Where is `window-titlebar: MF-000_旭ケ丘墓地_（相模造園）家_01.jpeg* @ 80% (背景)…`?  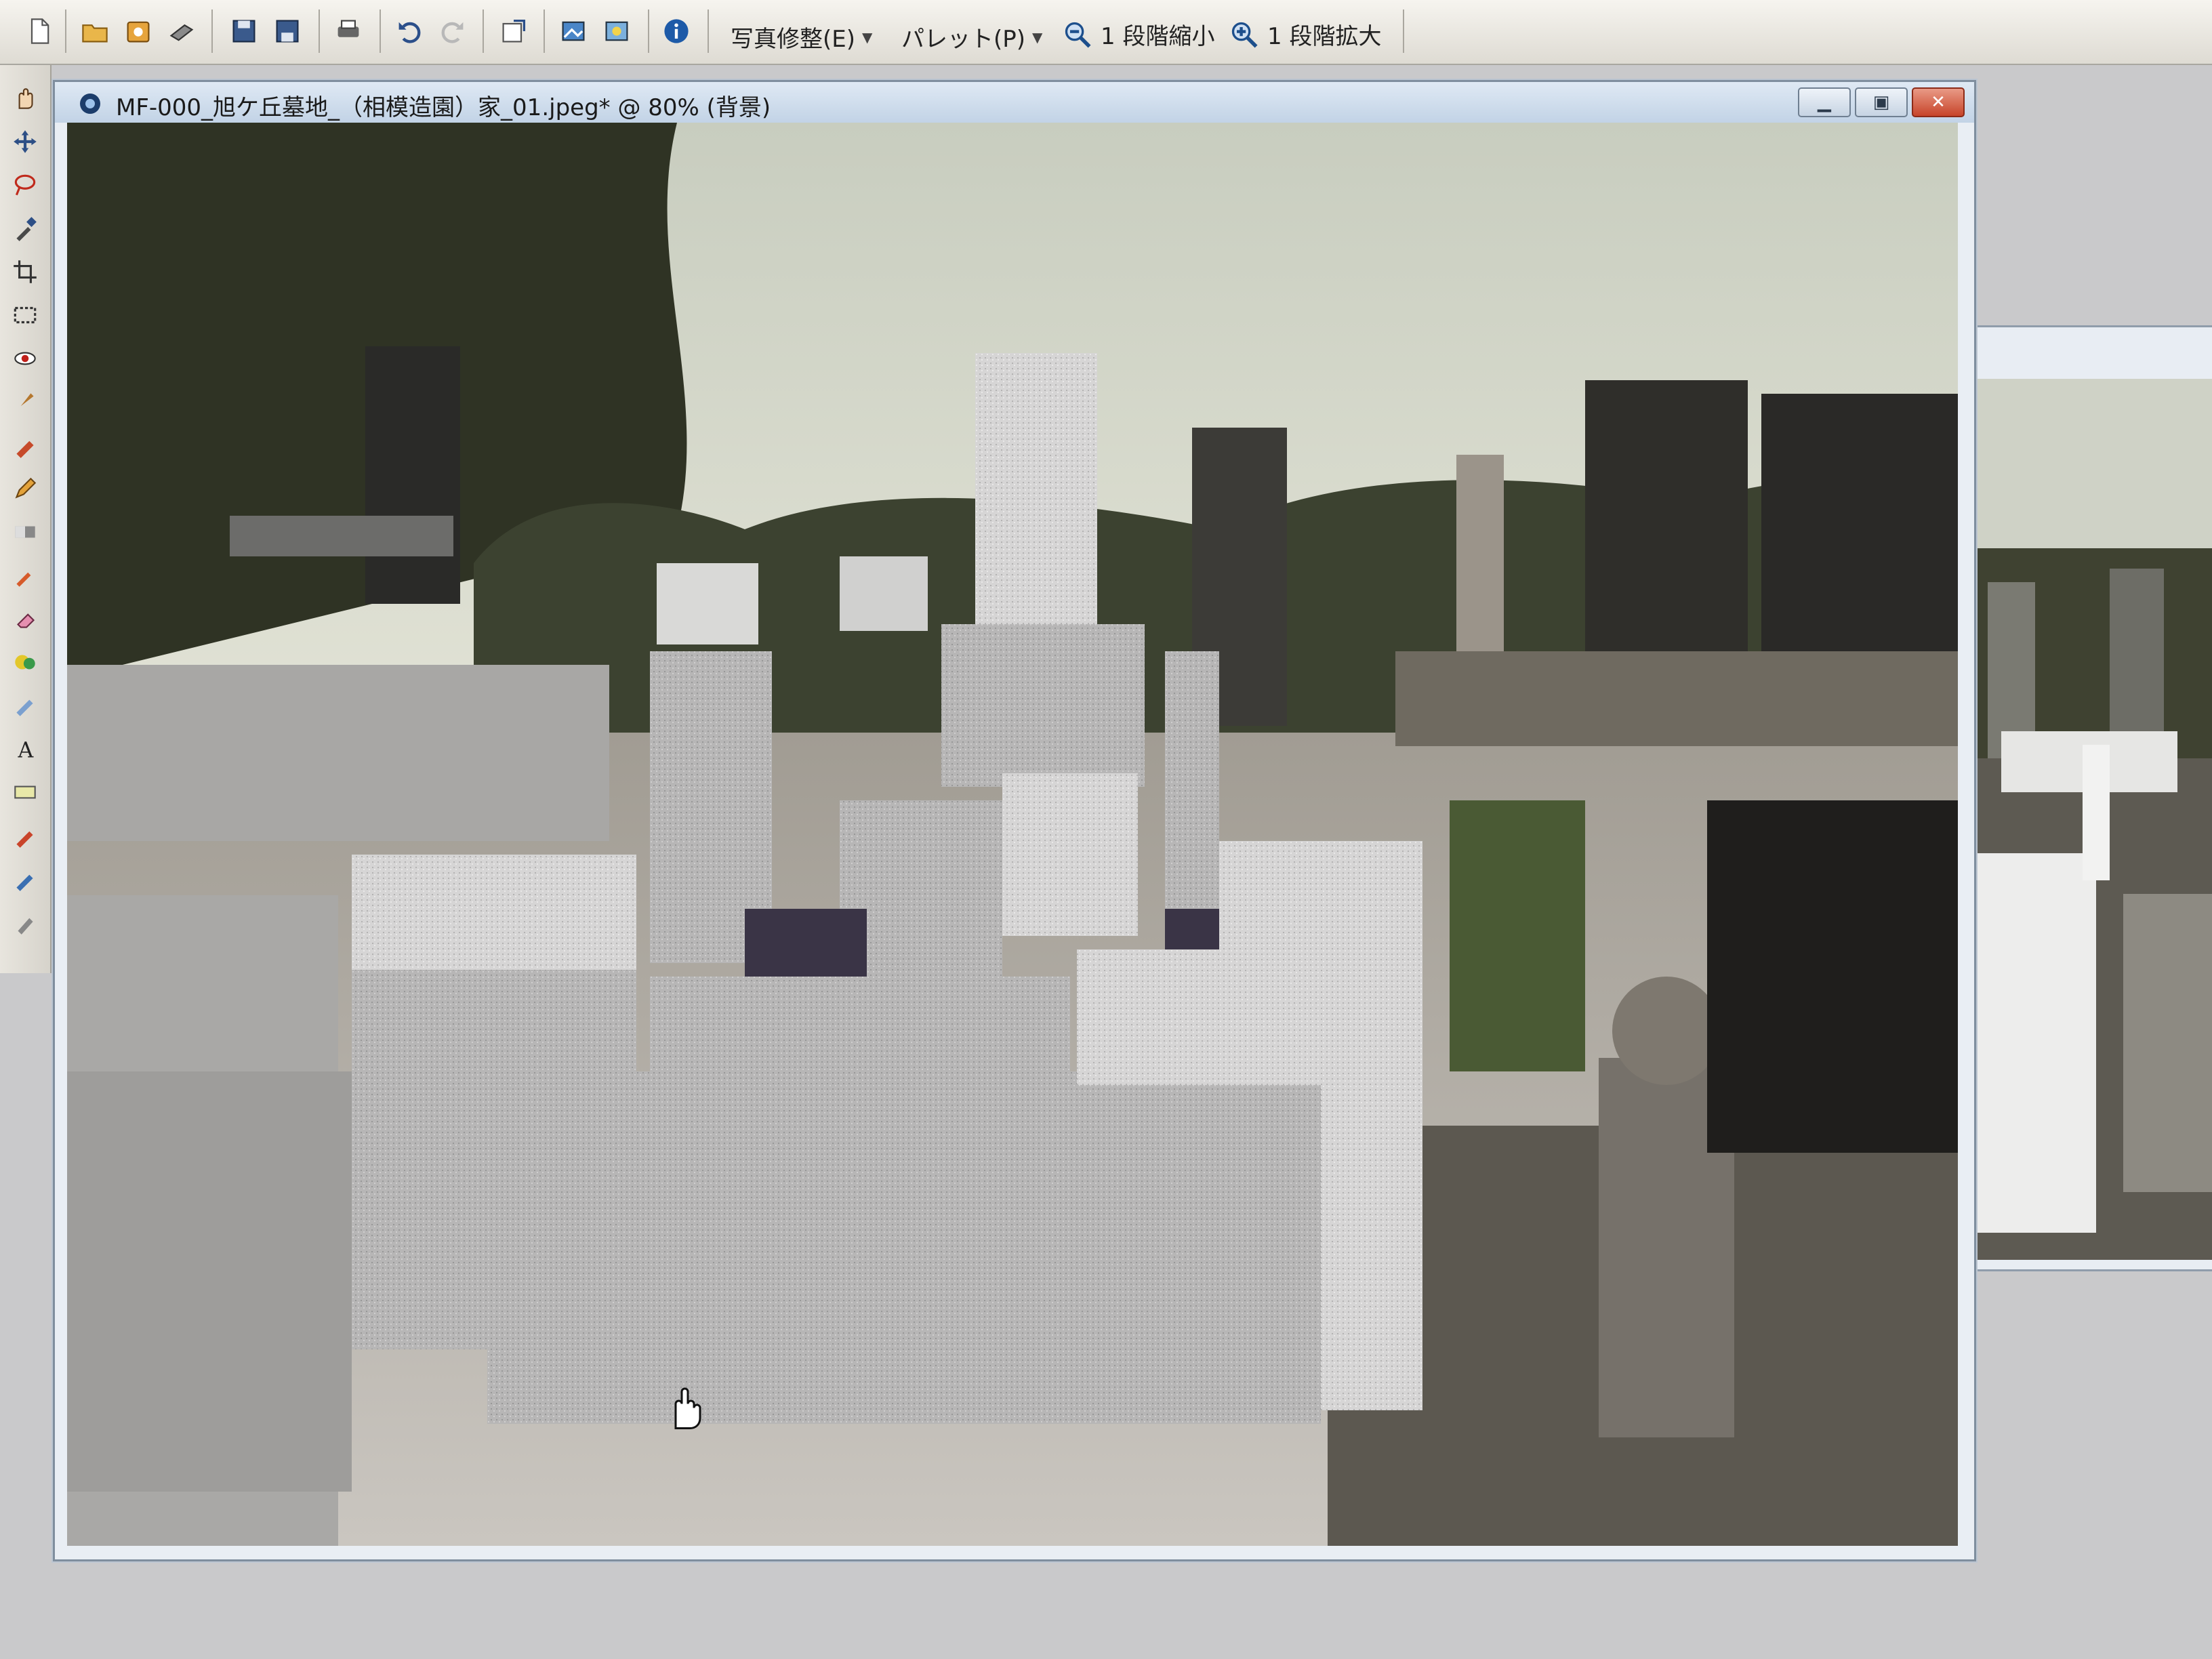 window-titlebar: MF-000_旭ケ丘墓地_（相模造園）家_01.jpeg* @ 80% (背景)… is located at coordinates (1015, 103).